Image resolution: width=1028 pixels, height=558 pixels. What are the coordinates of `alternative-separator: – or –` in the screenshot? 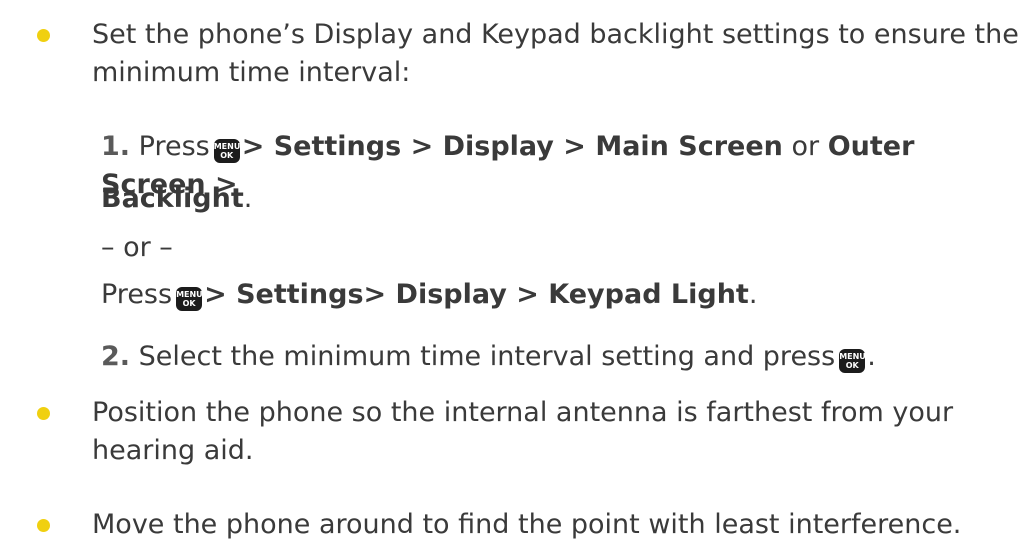 It's located at (551, 248).